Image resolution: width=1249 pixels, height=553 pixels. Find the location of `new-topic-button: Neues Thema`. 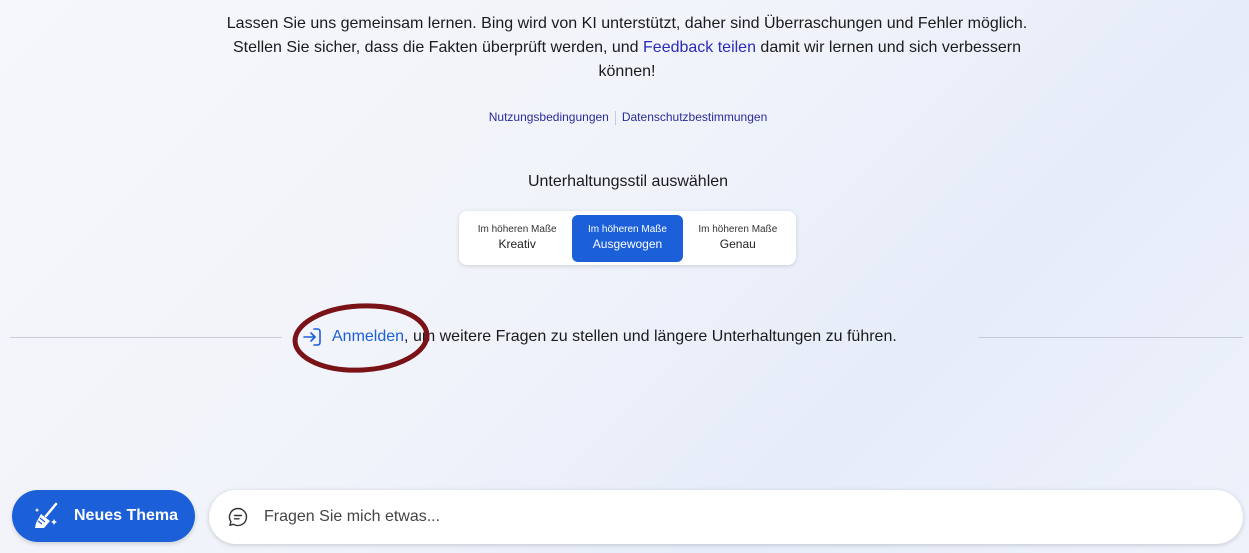

new-topic-button: Neues Thema is located at coordinates (103, 516).